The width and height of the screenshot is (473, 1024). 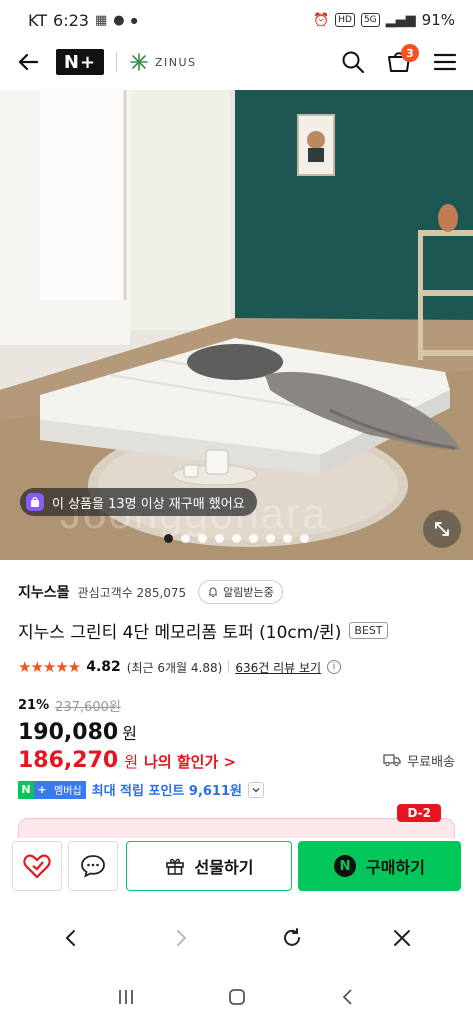 What do you see at coordinates (131, 762) in the screenshot?
I see `my-price-unit: 원` at bounding box center [131, 762].